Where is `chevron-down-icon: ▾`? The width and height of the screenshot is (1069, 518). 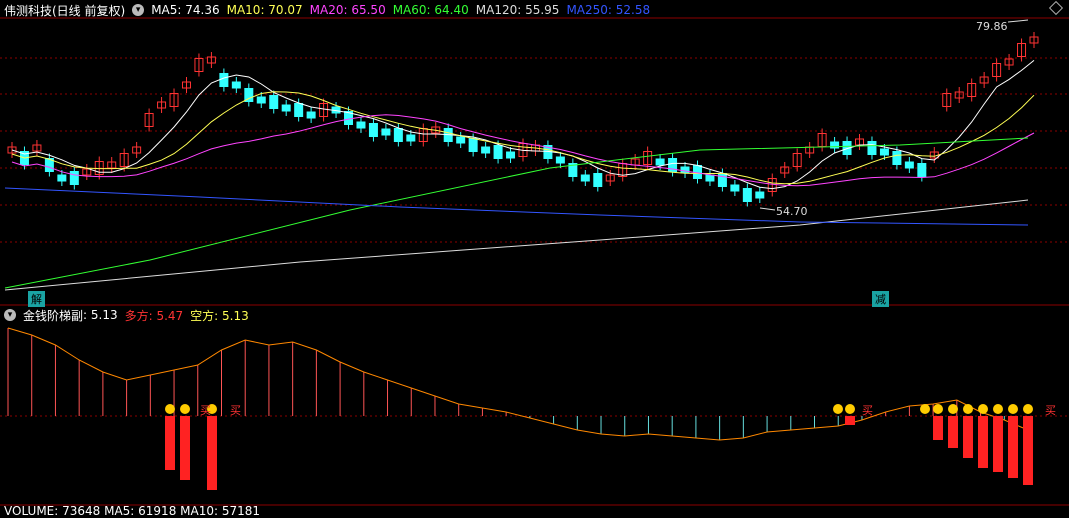 chevron-down-icon: ▾ is located at coordinates (10, 315).